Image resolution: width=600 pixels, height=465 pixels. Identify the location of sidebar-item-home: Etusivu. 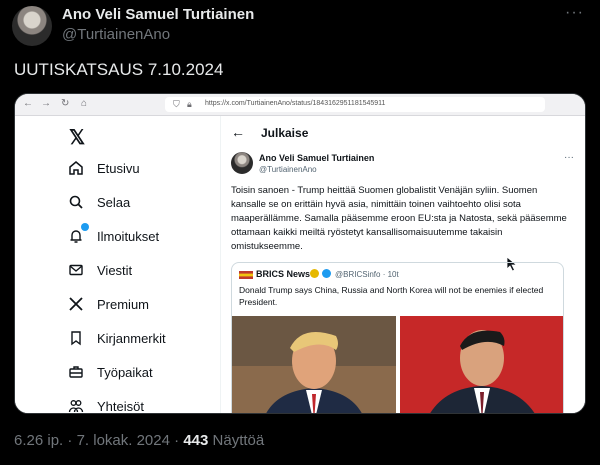
(103, 168).